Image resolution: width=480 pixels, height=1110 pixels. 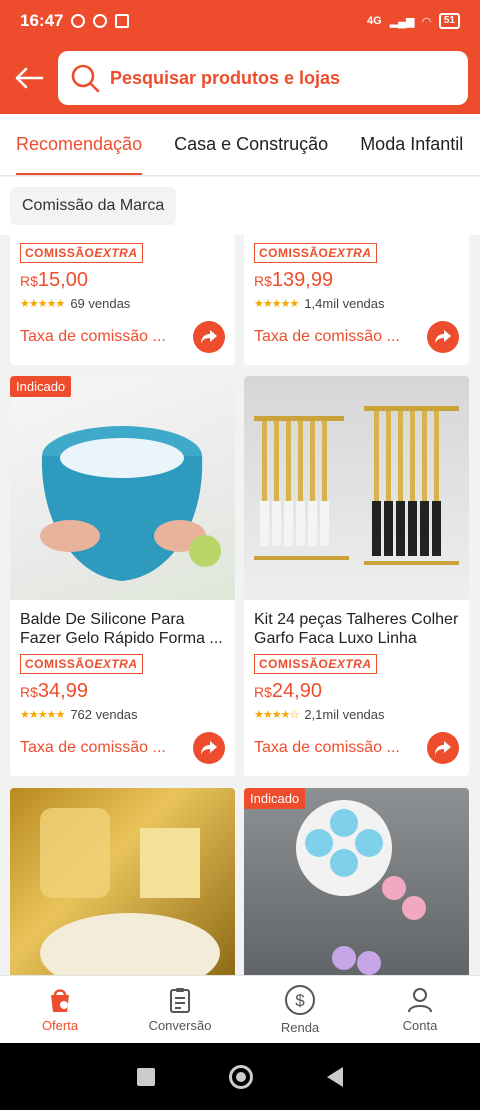 I want to click on arrow-left-icon, so click(x=29, y=78).